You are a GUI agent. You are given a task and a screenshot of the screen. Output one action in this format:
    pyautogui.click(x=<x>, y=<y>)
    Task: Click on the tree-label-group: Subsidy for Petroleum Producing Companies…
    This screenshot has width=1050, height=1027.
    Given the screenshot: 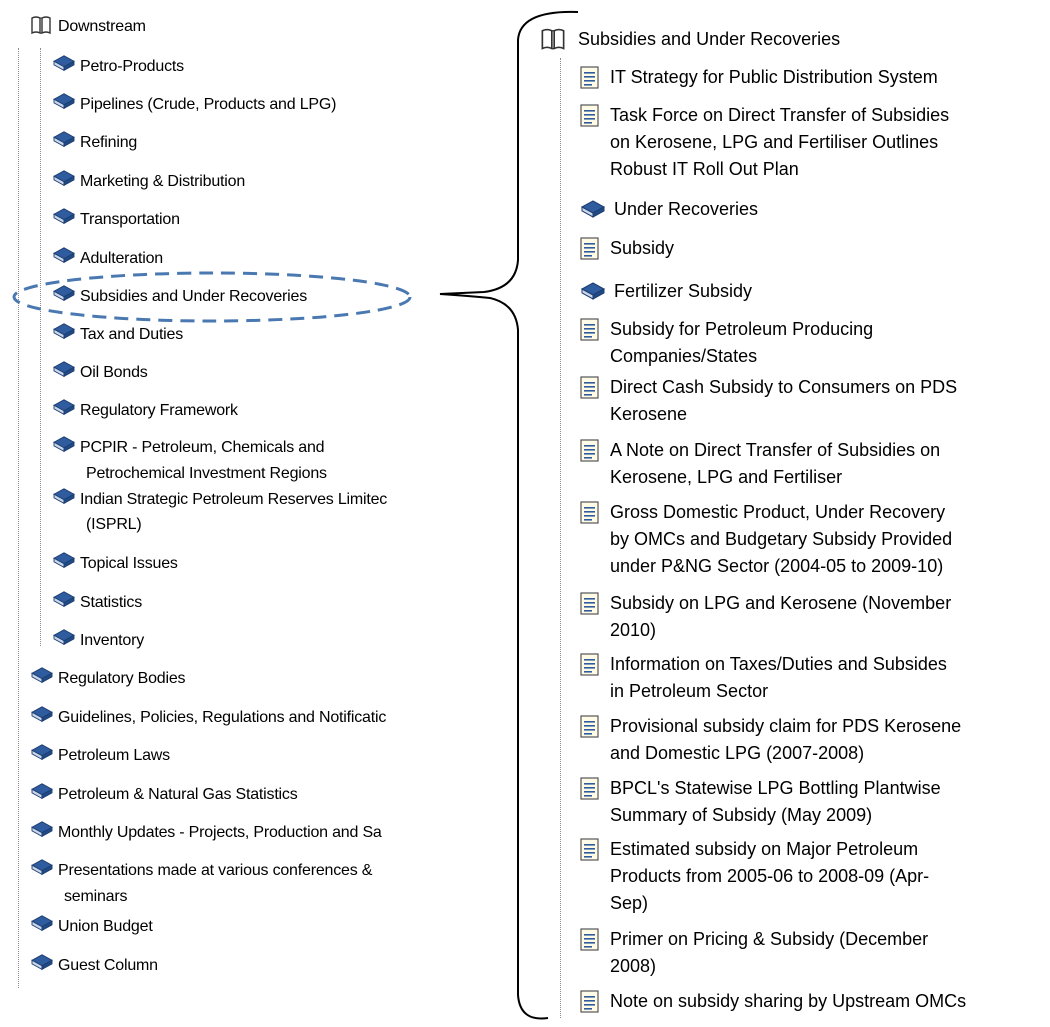 What is the action you would take?
    pyautogui.click(x=741, y=343)
    